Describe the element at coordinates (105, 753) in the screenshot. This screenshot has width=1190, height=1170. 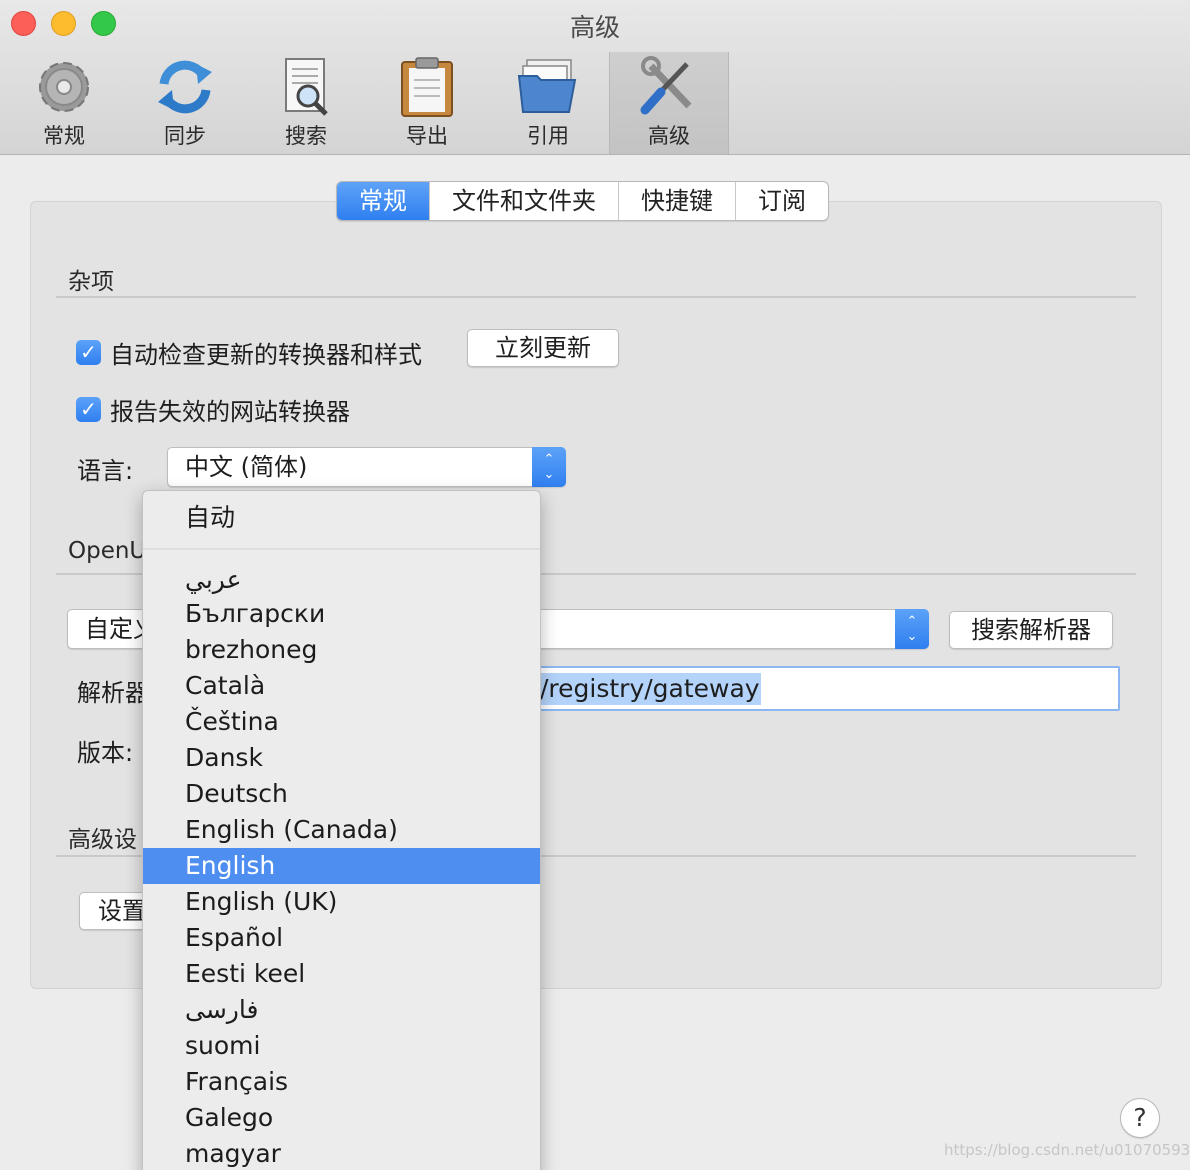
I see `version-label: 版本:` at that location.